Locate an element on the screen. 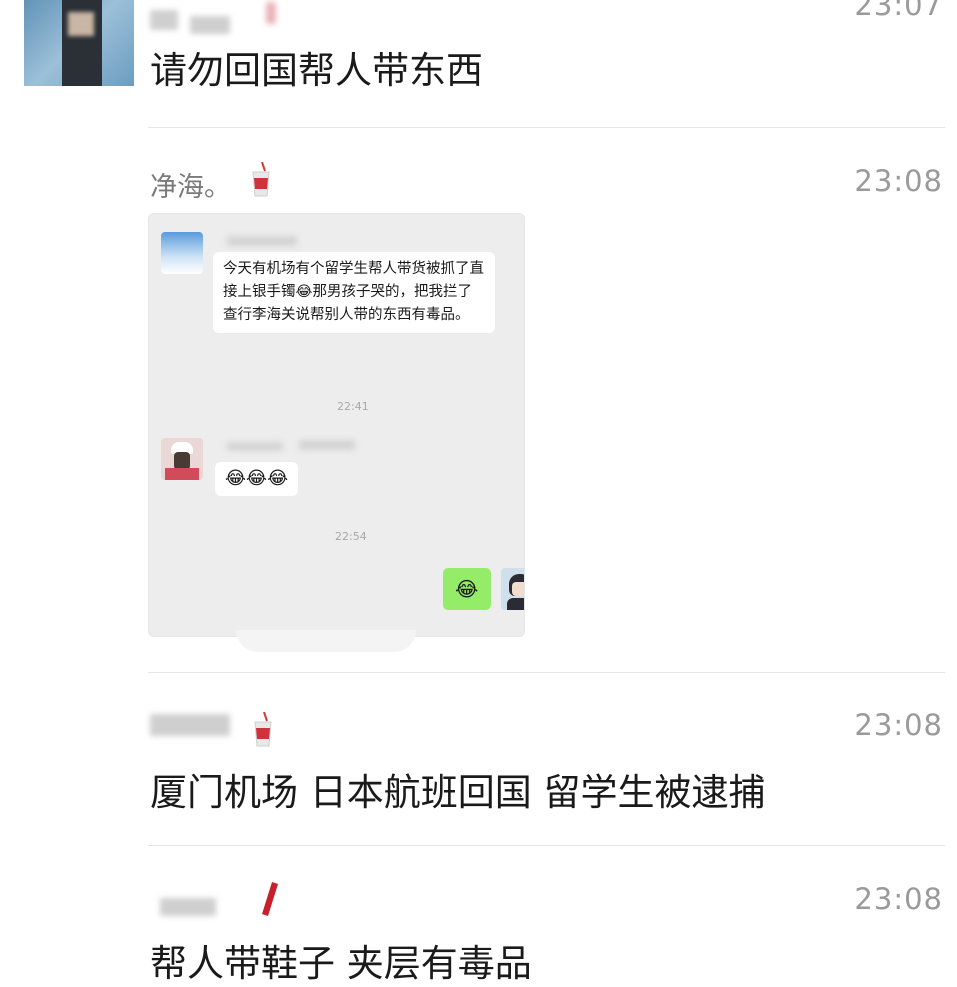  sender-name: 净海。 is located at coordinates (190, 187).